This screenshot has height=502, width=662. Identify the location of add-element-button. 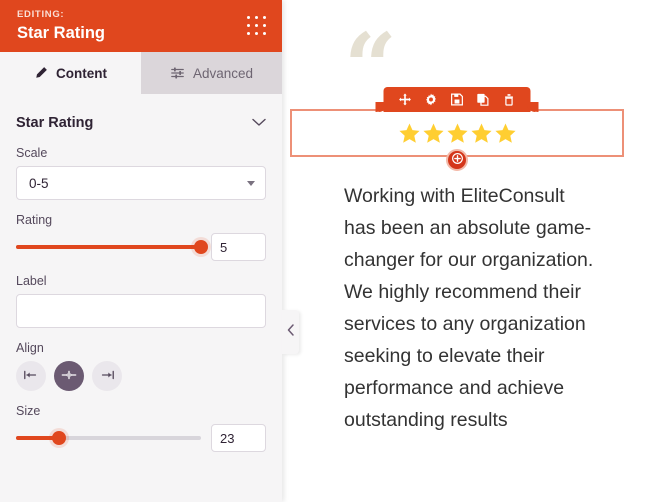
(457, 160).